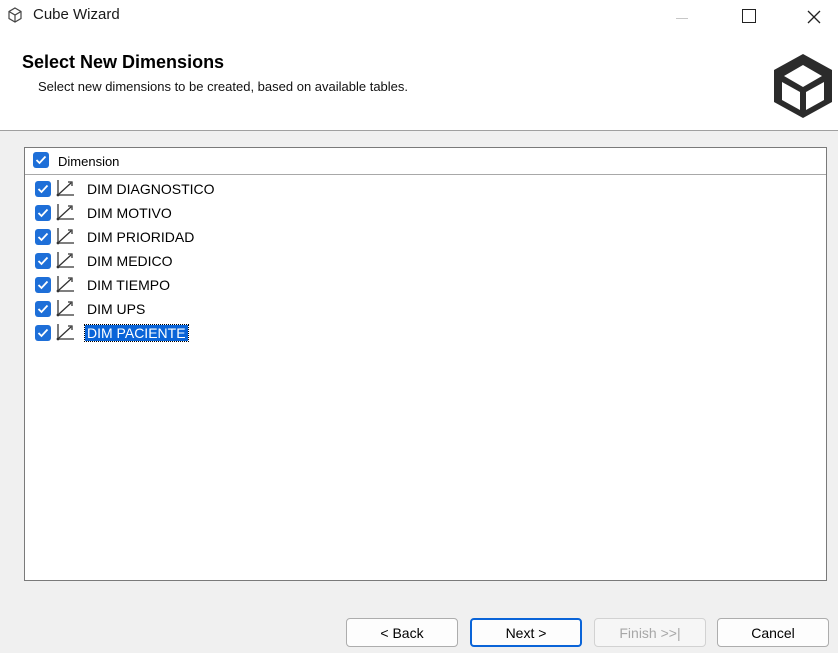  Describe the element at coordinates (123, 62) in the screenshot. I see `page-title: Select New Dimensions` at that location.